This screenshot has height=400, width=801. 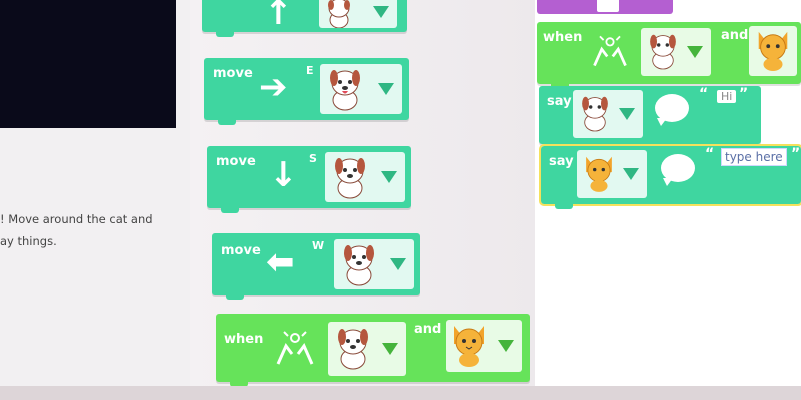 What do you see at coordinates (400, 393) in the screenshot?
I see `bottom-bar` at bounding box center [400, 393].